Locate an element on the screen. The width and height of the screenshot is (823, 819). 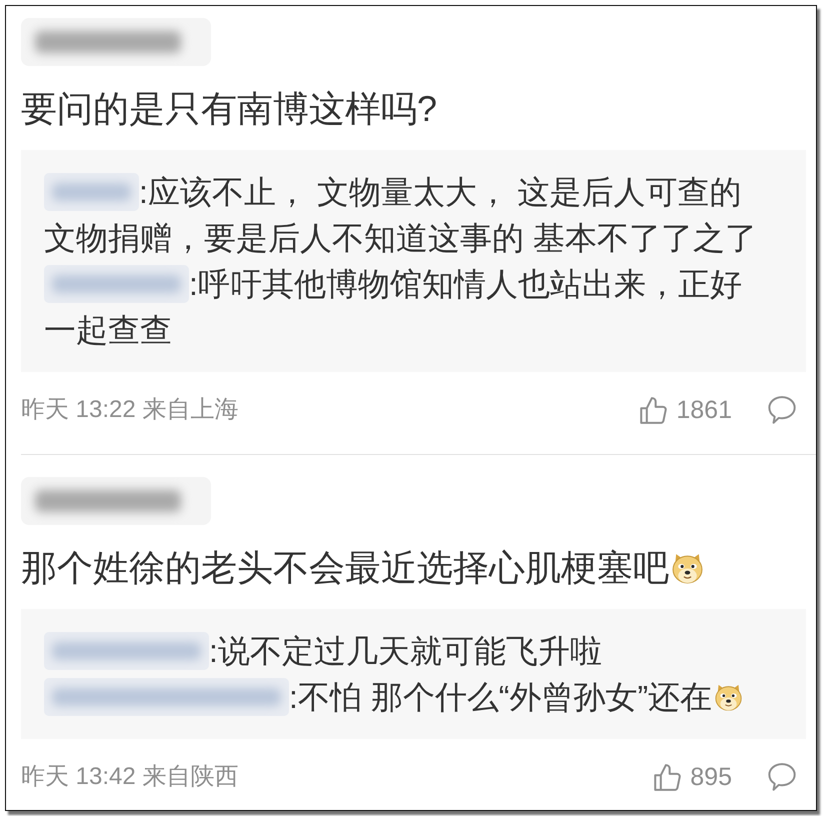
reply-text: 一起查查 is located at coordinates (108, 330).